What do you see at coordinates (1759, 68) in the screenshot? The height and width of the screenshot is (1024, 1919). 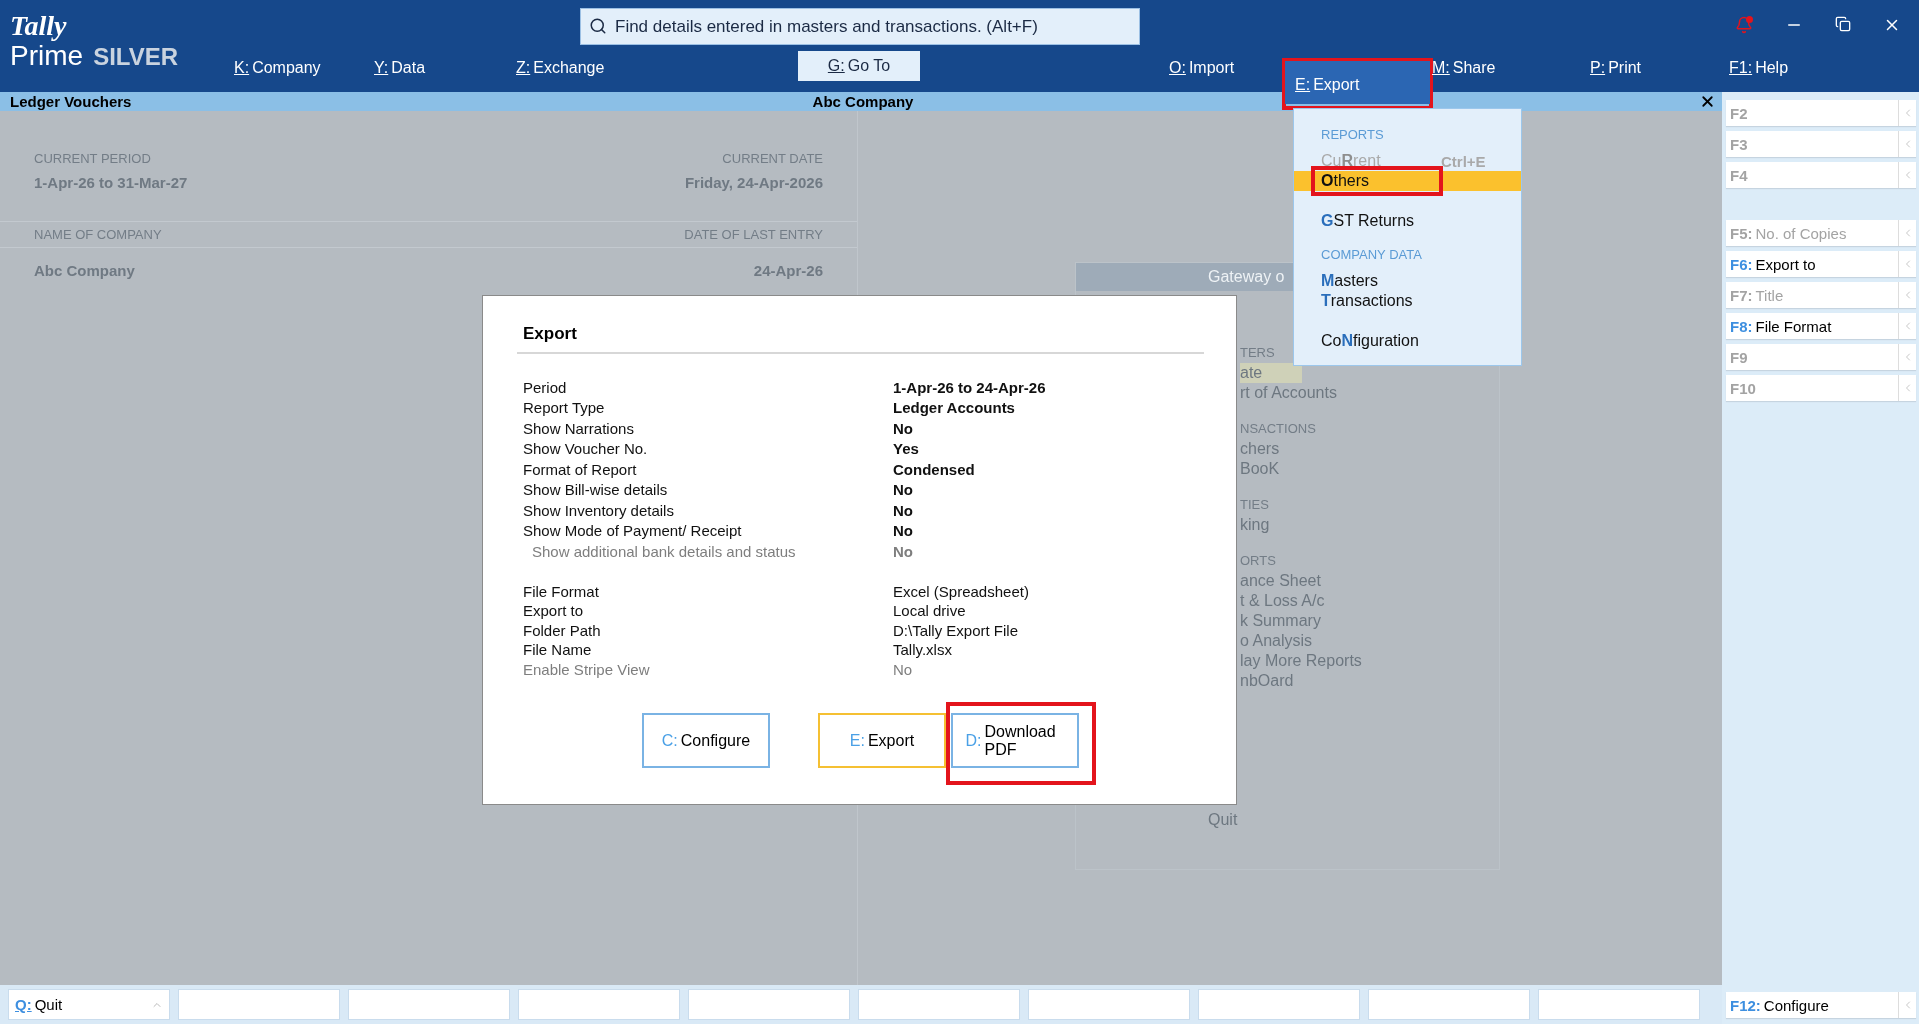 I see `menu-item: F1: Help` at bounding box center [1759, 68].